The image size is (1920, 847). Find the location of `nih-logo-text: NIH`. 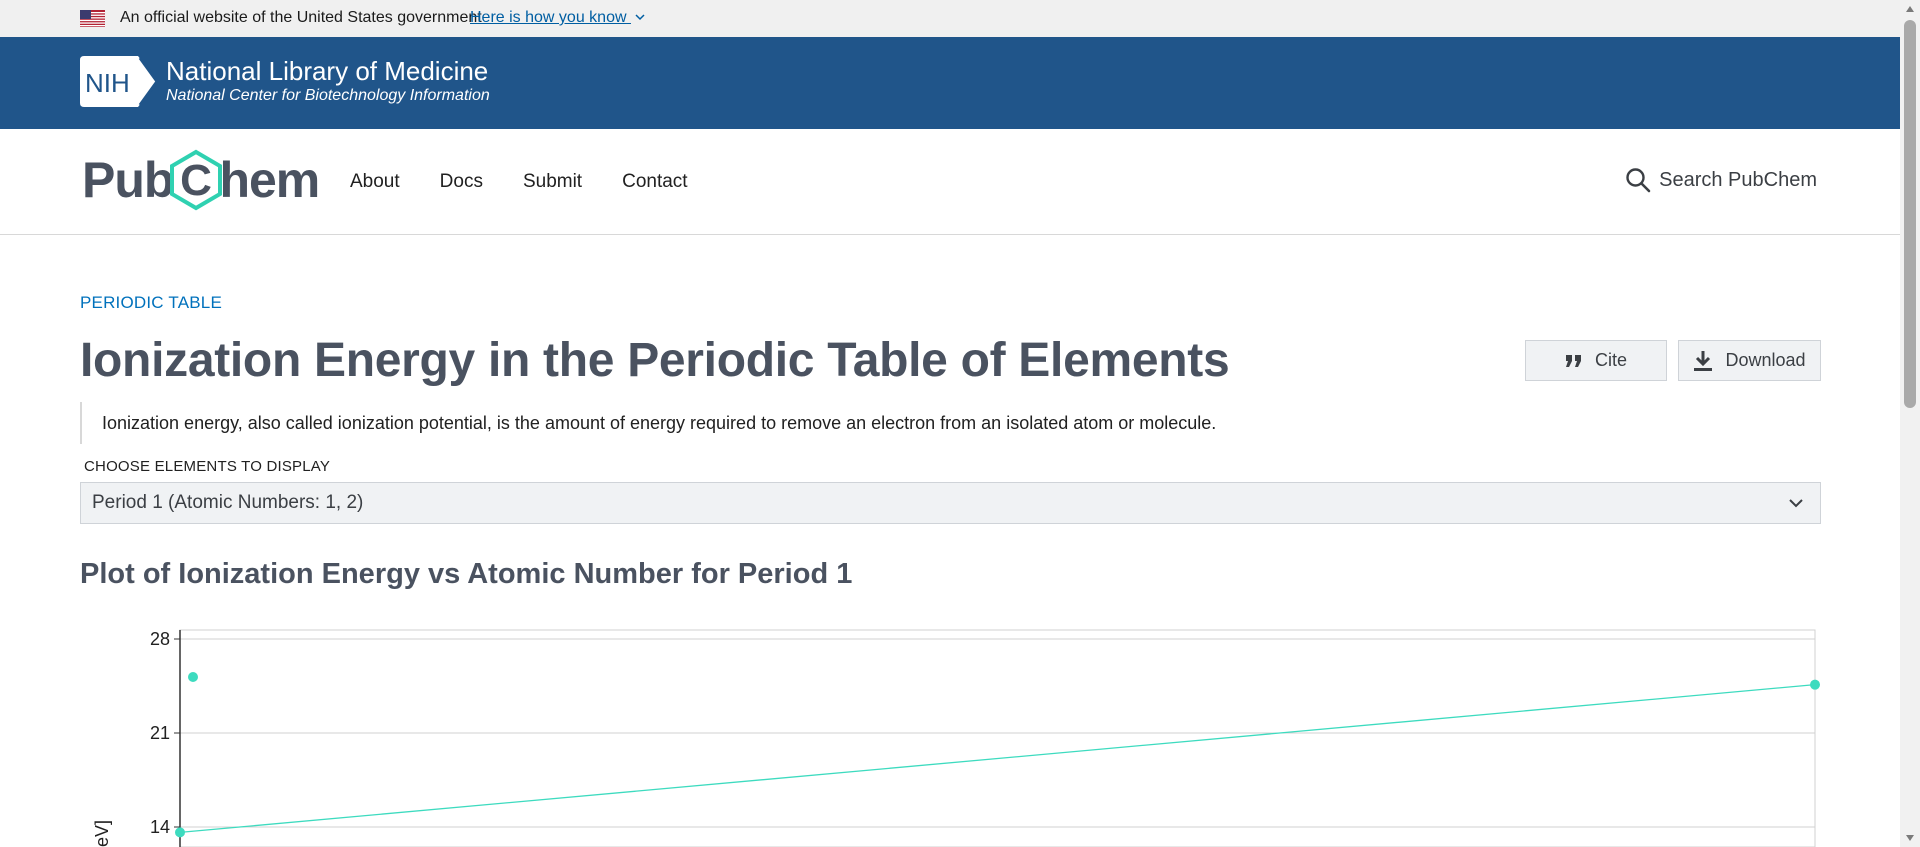

nih-logo-text: NIH is located at coordinates (107, 83).